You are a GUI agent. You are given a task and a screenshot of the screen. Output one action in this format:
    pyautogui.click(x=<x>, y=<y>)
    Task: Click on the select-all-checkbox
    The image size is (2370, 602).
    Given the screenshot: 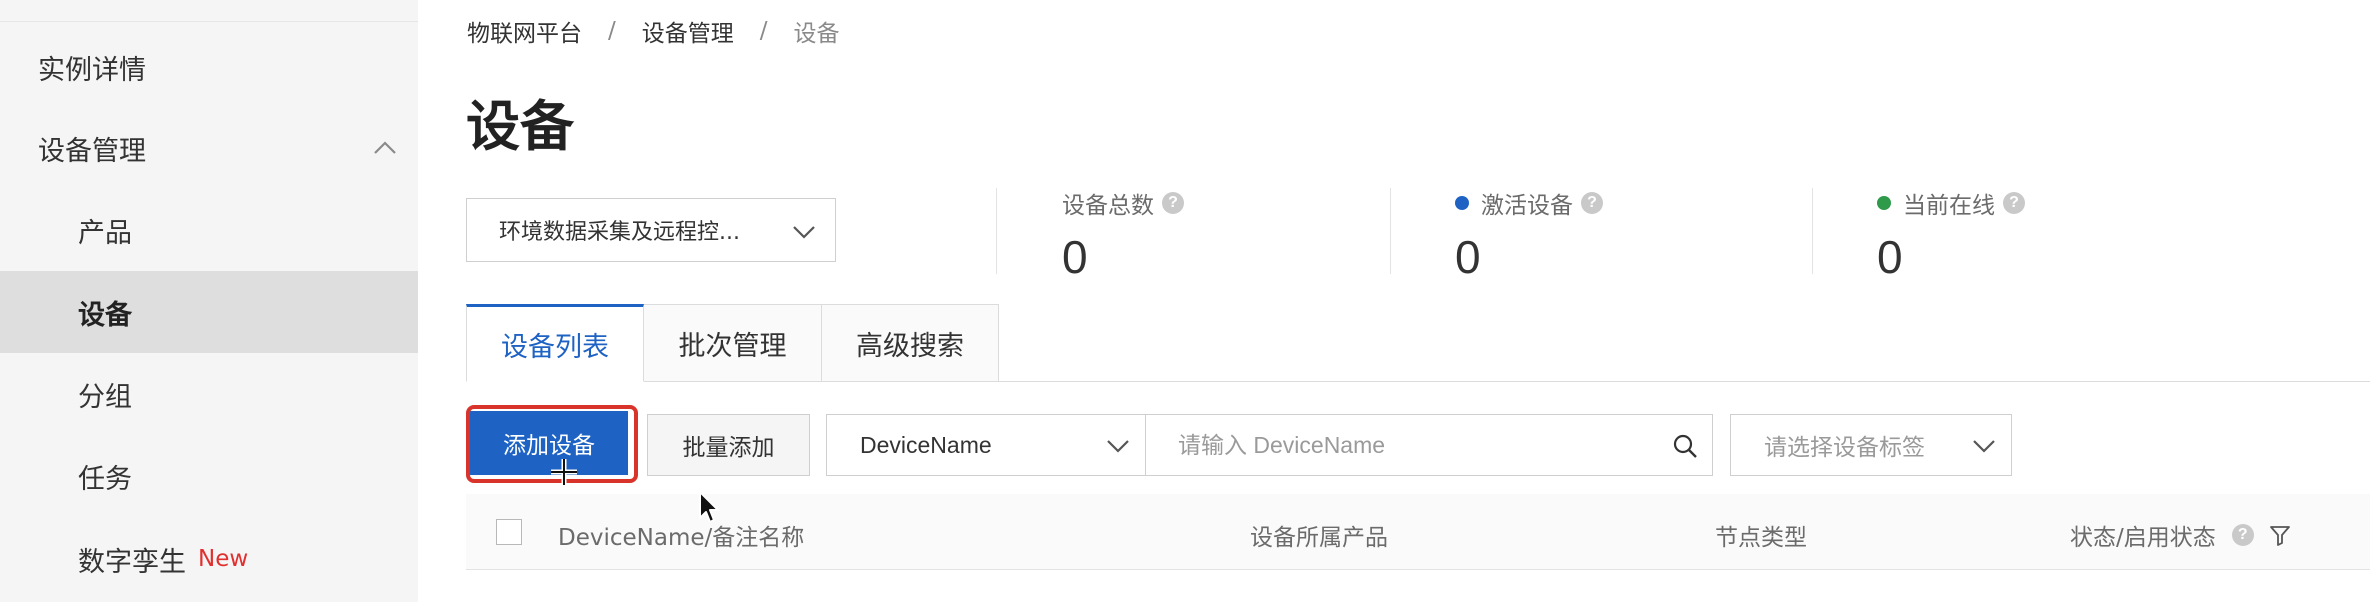 What is the action you would take?
    pyautogui.click(x=509, y=532)
    